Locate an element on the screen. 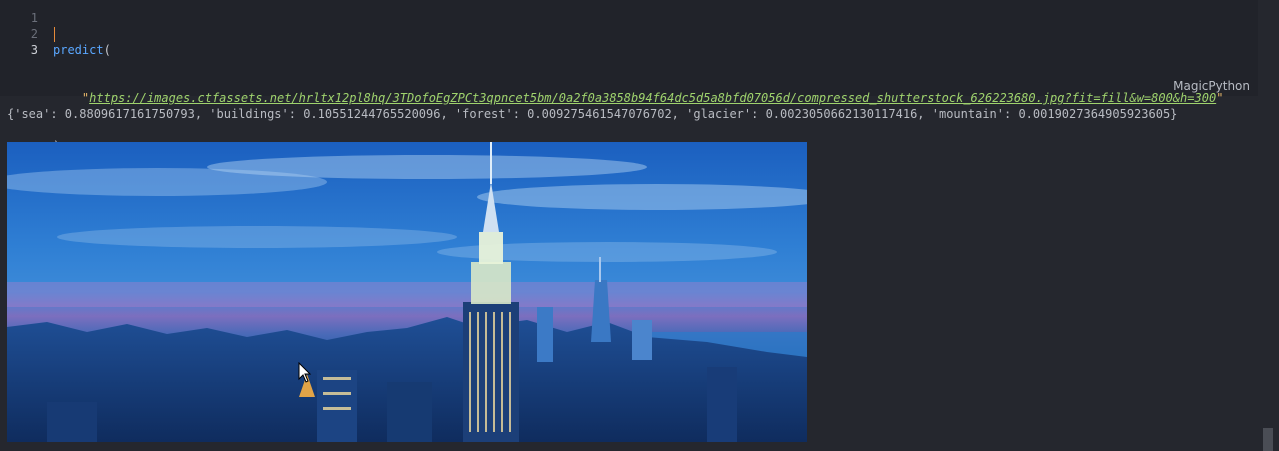  line-number: 1 is located at coordinates (34, 18).